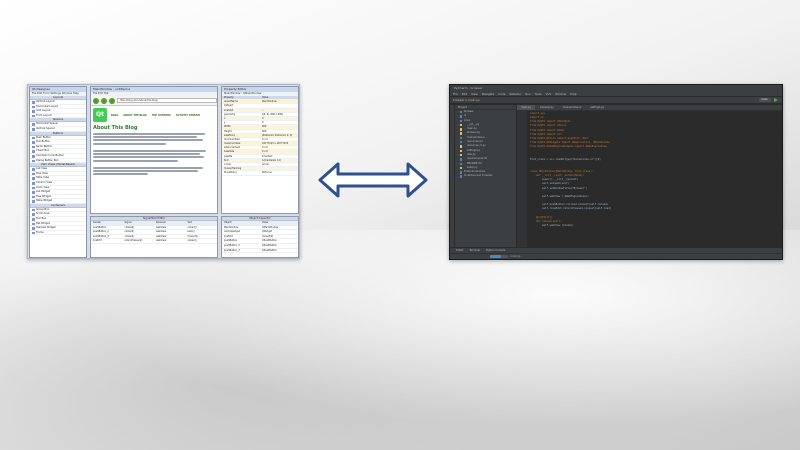 This screenshot has width=800, height=450. What do you see at coordinates (501, 93) in the screenshot?
I see `menu-item-code: Code` at bounding box center [501, 93].